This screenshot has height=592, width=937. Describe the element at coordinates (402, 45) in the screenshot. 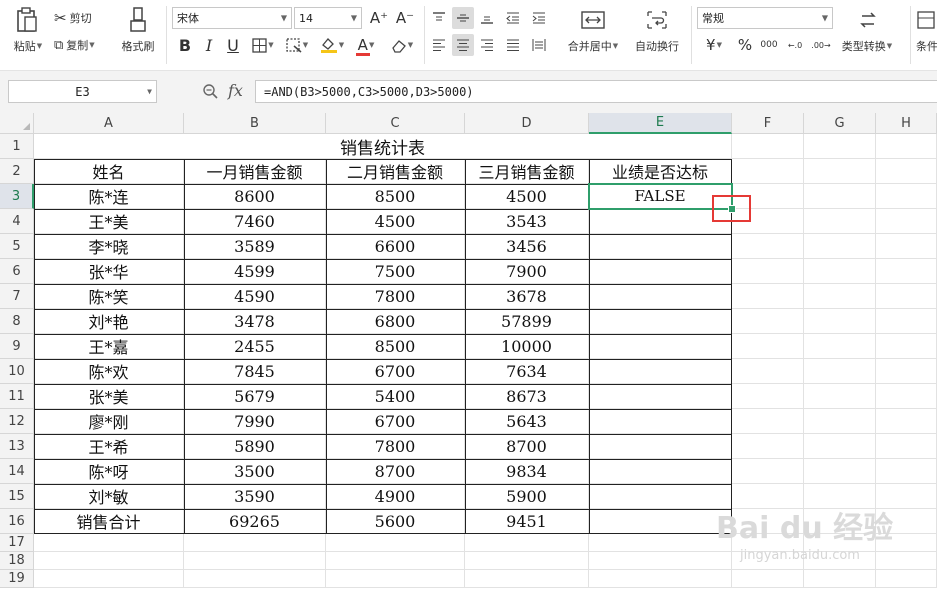

I see `clear-button: ▼` at that location.